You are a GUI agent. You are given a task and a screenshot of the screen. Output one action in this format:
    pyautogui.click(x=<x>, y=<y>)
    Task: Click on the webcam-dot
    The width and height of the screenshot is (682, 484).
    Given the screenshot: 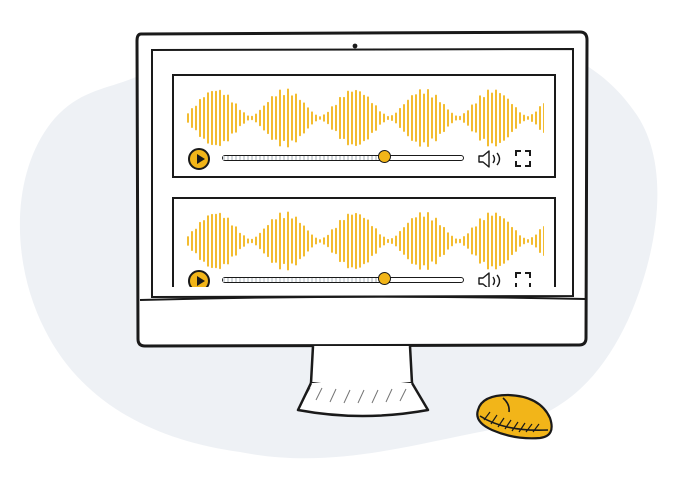 What is the action you would take?
    pyautogui.click(x=355, y=46)
    